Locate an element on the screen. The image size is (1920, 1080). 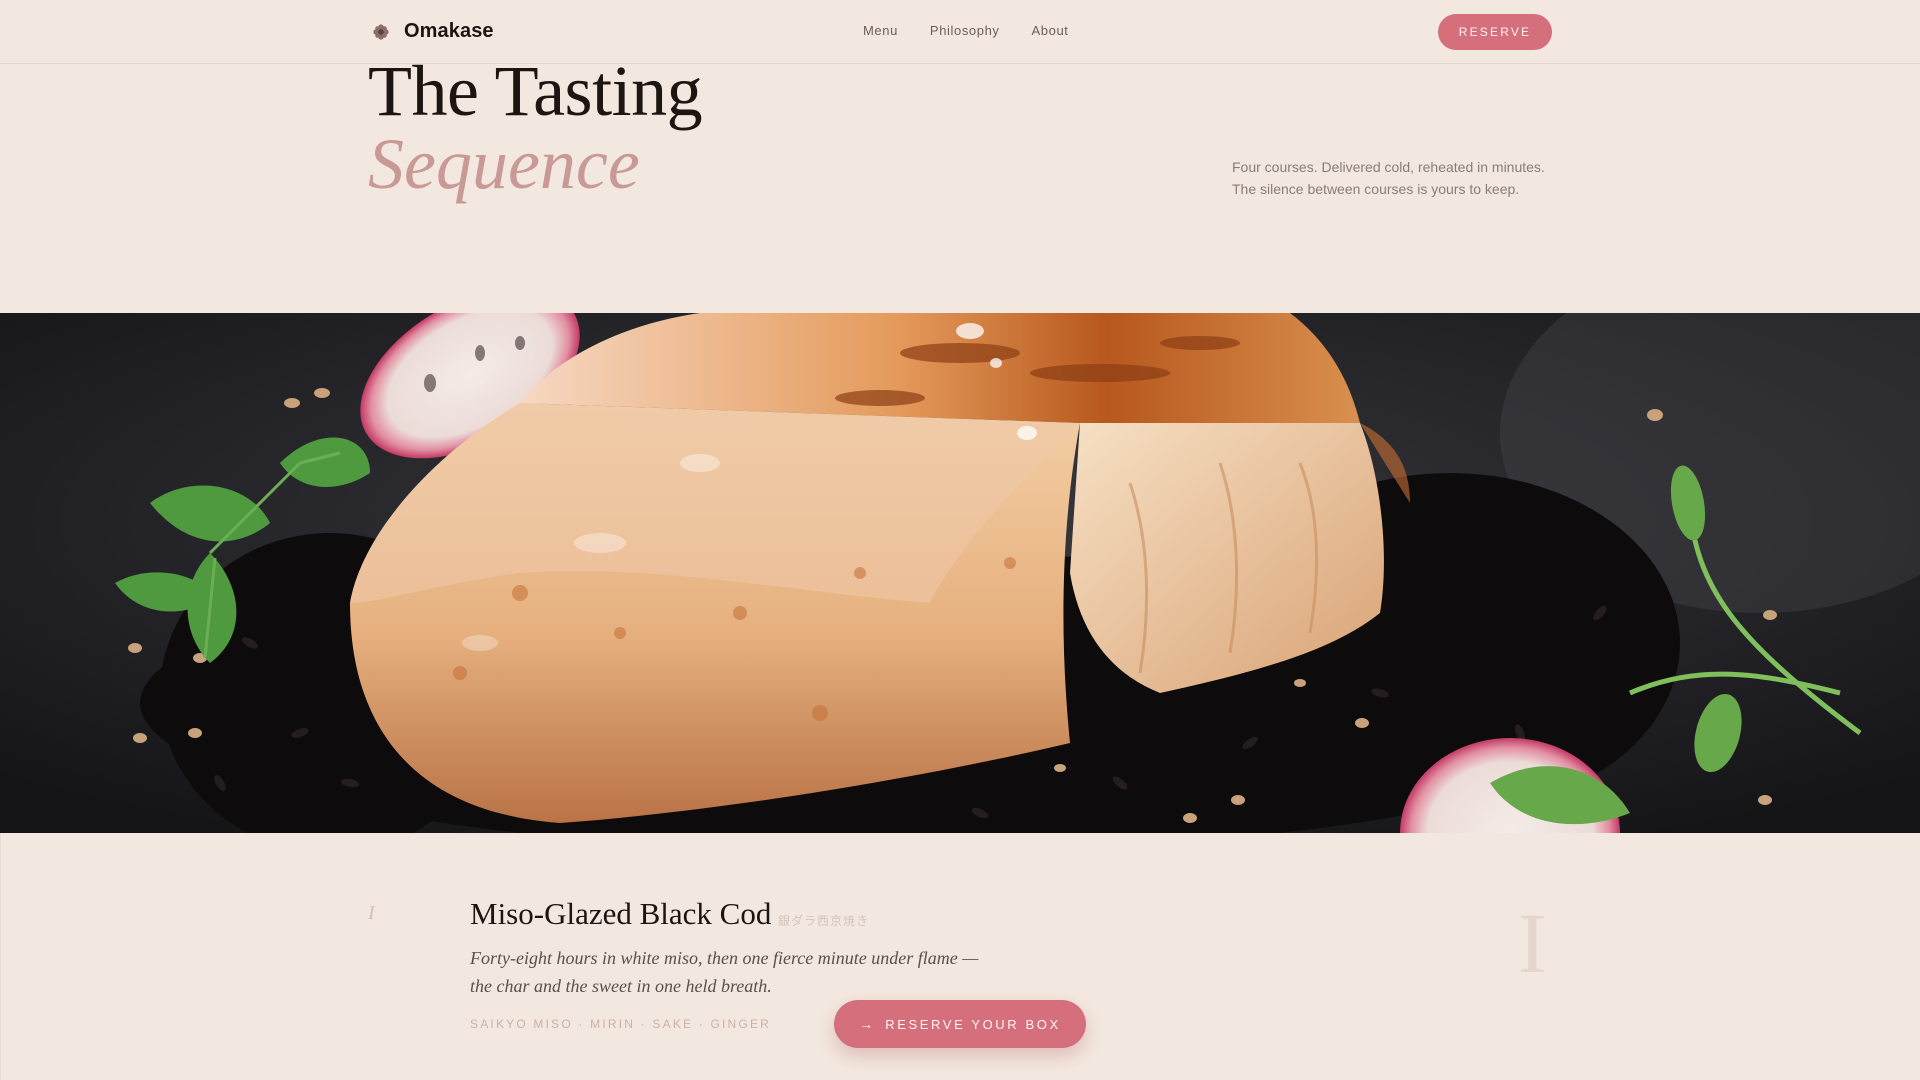
course-title: Miso-Glazed Black Cod is located at coordinates (621, 913).